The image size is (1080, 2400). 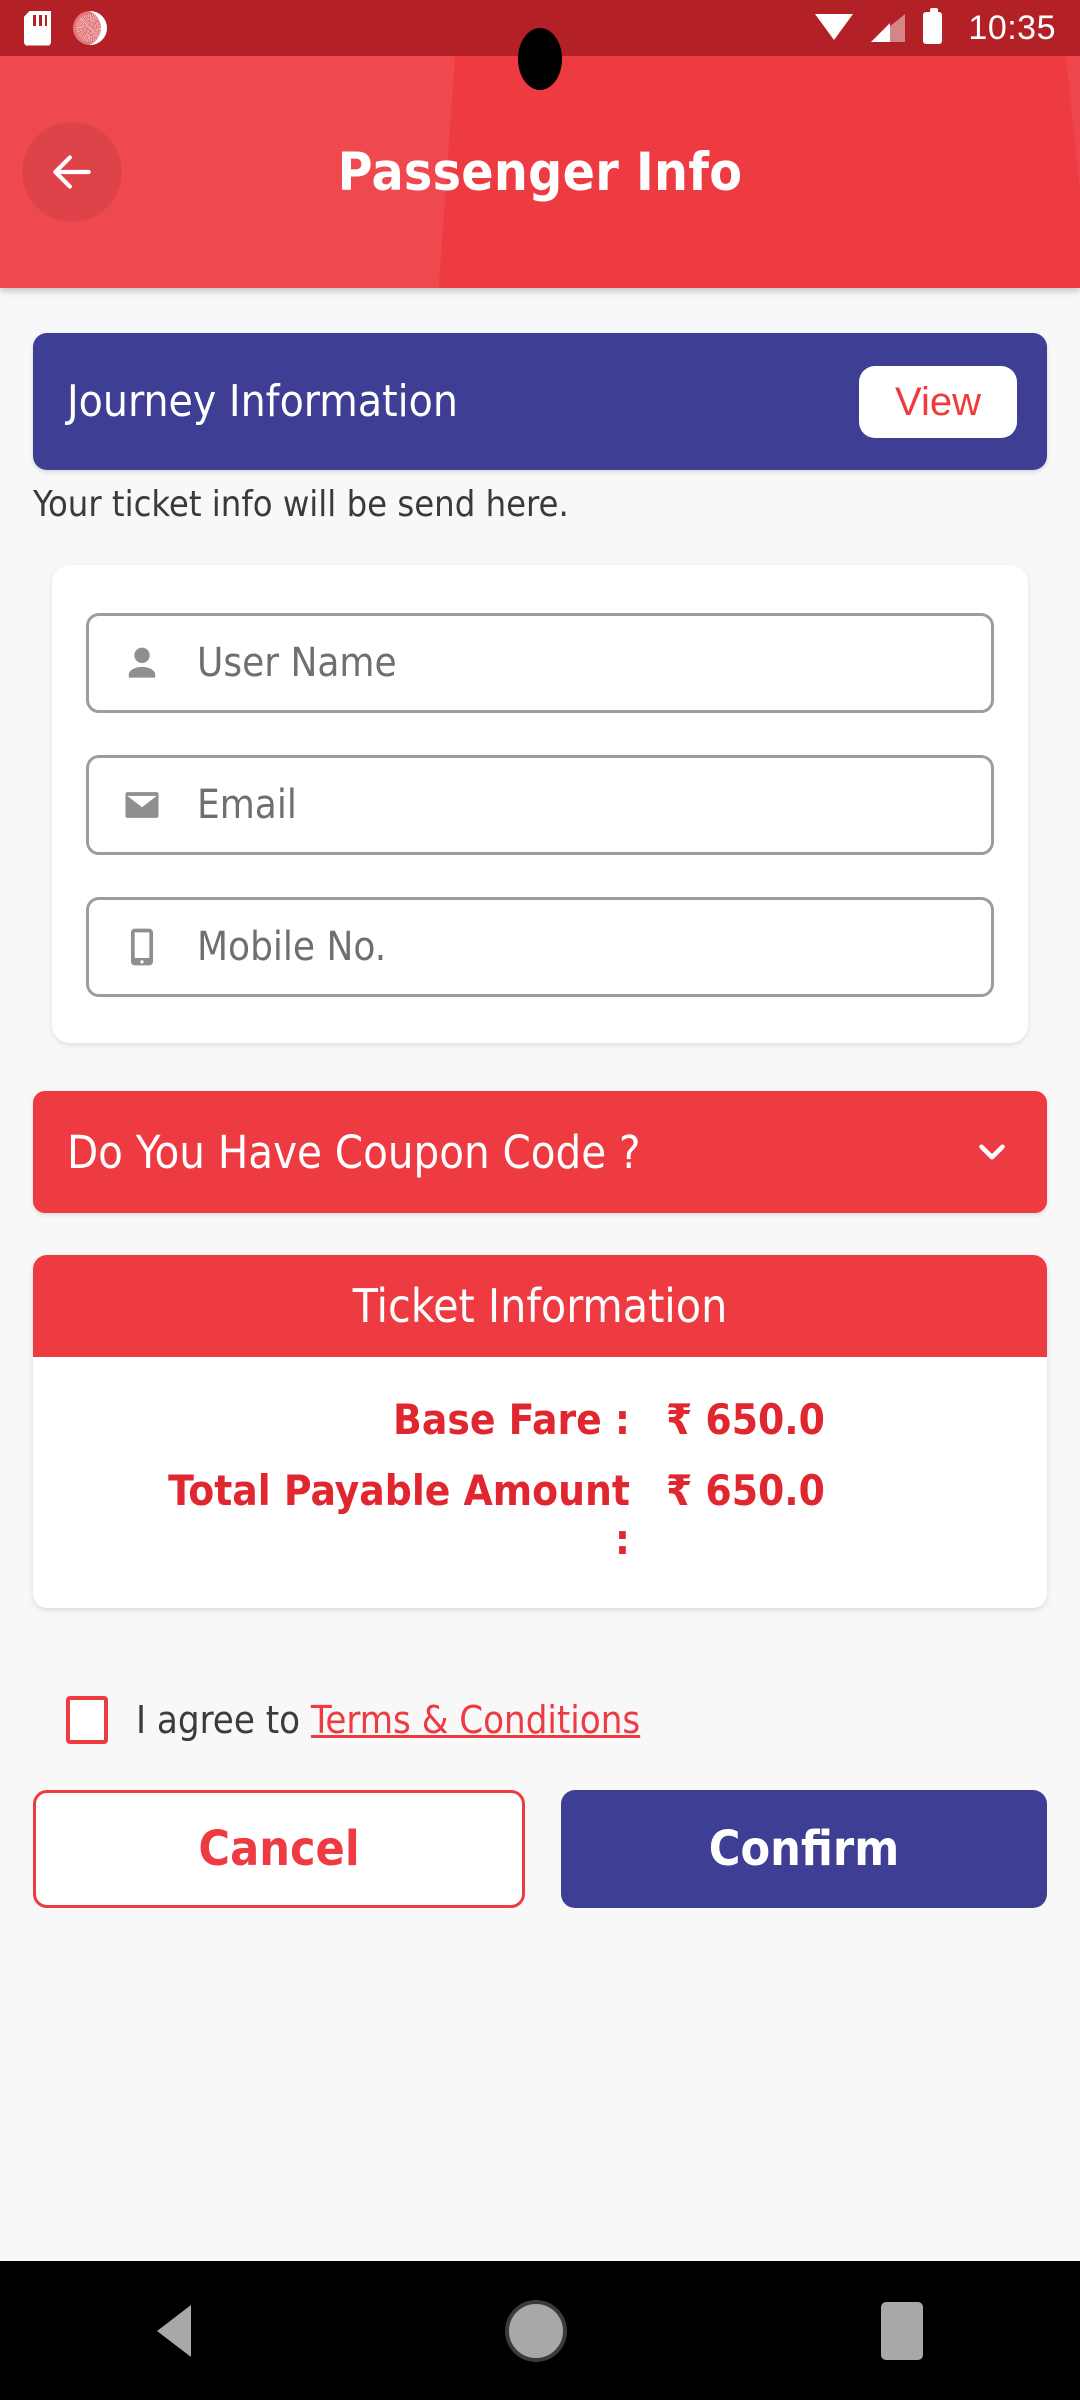 I want to click on page-title: Passenger Info, so click(x=540, y=172).